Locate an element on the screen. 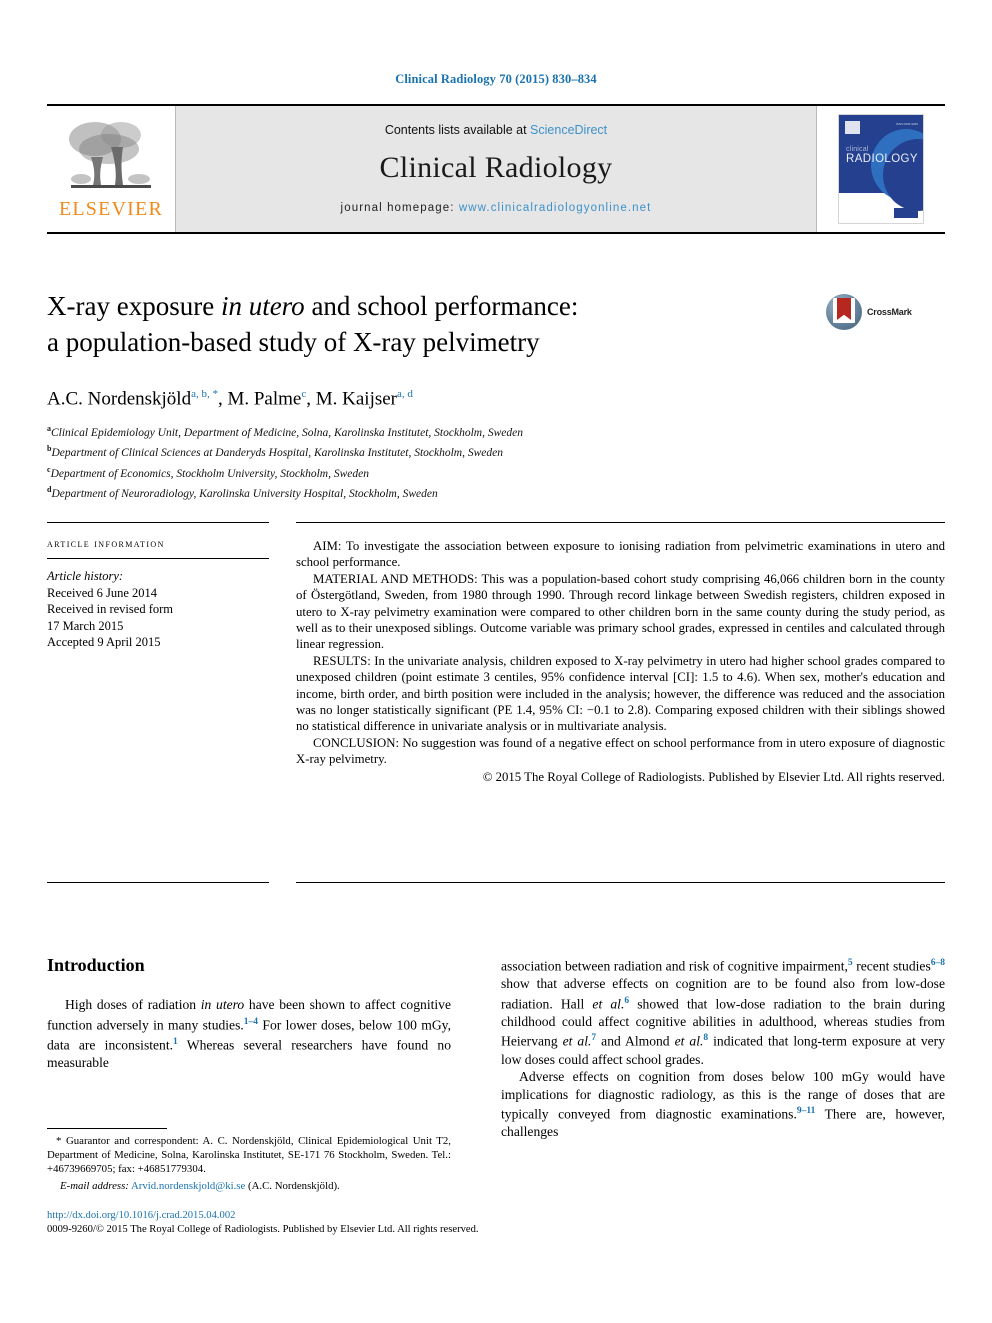 This screenshot has height=1323, width=992. homepage-prefix: journal homepage: is located at coordinates (399, 208).